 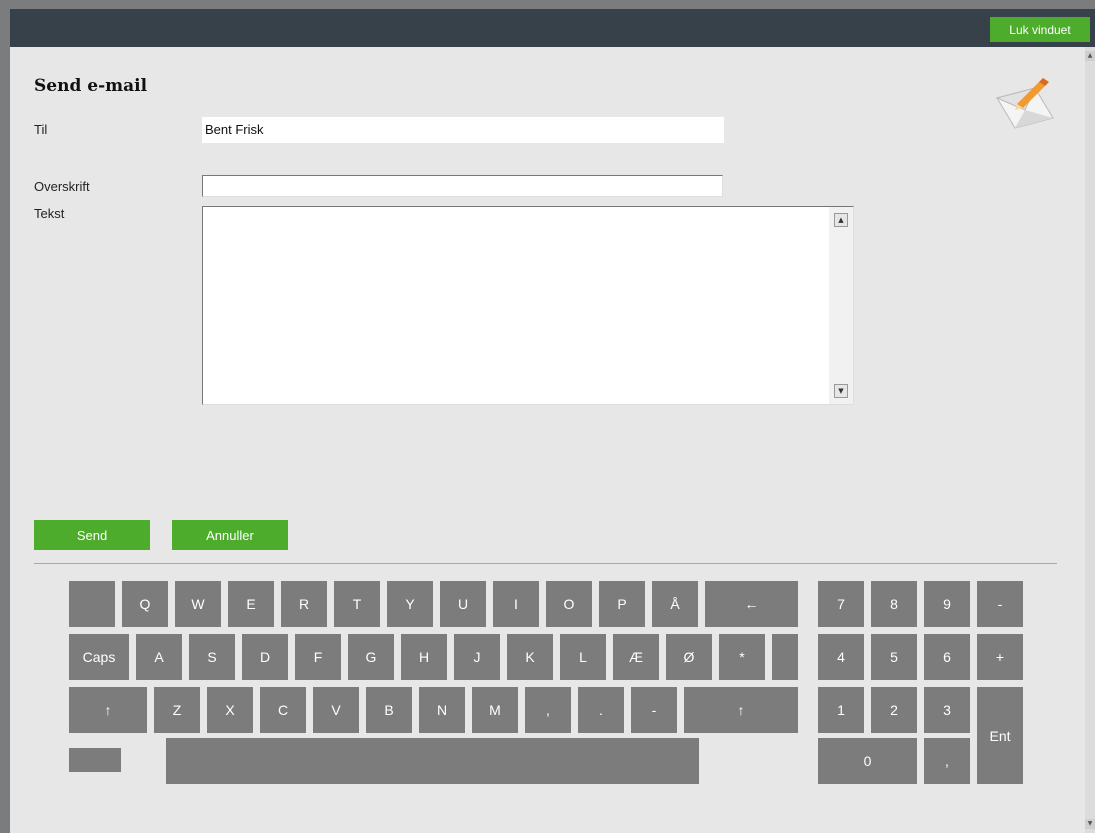 I want to click on key-v: V, so click(x=336, y=710).